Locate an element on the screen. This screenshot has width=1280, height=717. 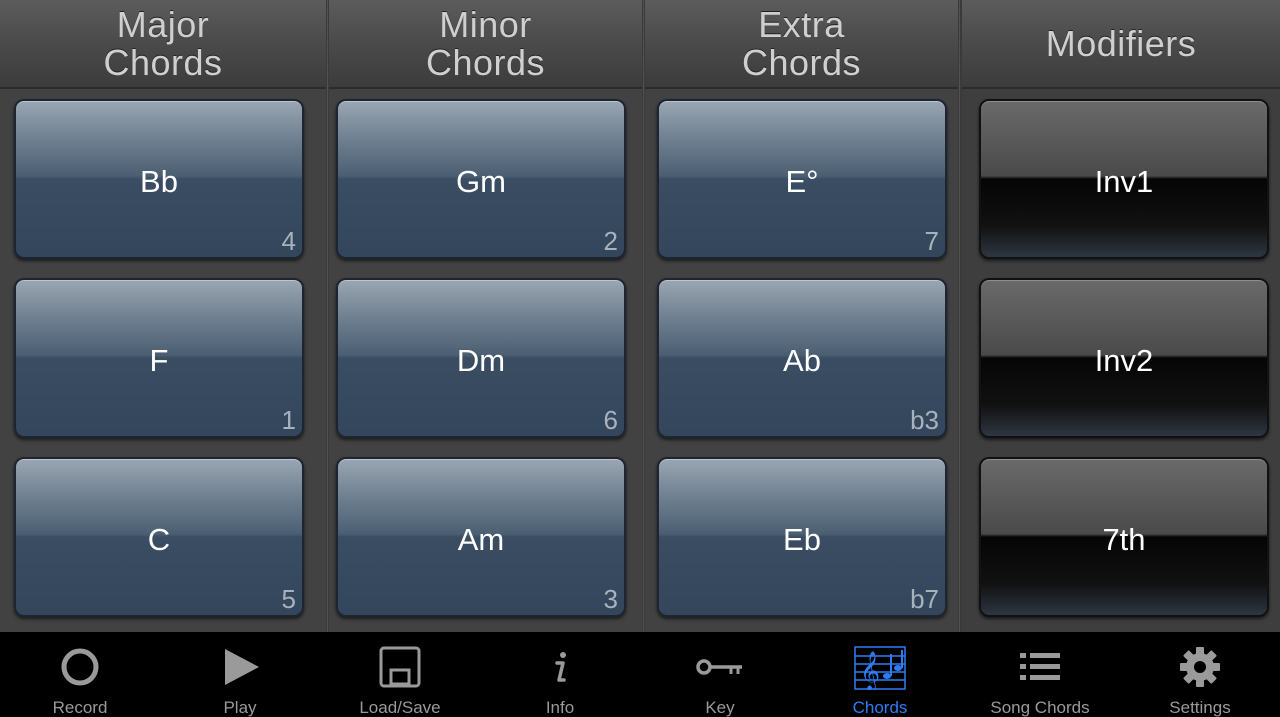
key-icon is located at coordinates (720, 668).